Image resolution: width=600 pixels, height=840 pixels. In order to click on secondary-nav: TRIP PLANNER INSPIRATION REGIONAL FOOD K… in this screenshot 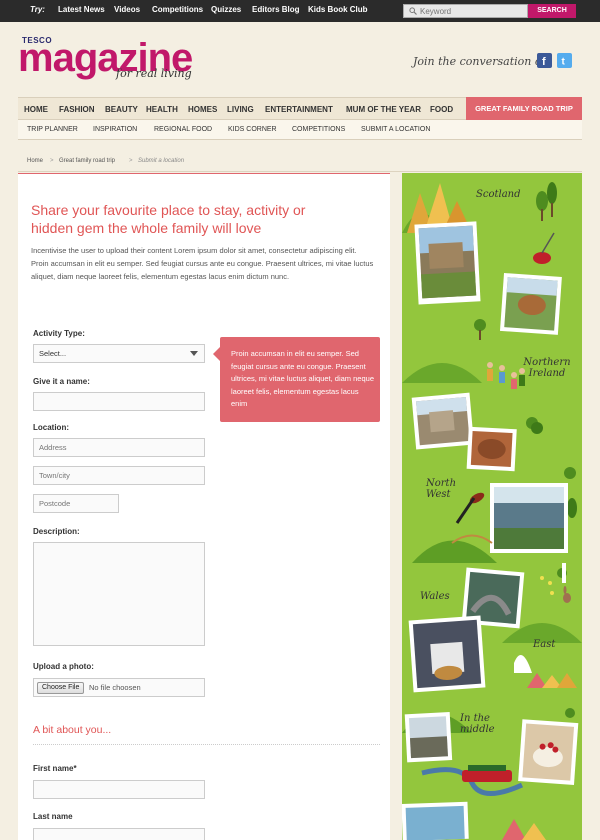, I will do `click(300, 130)`.